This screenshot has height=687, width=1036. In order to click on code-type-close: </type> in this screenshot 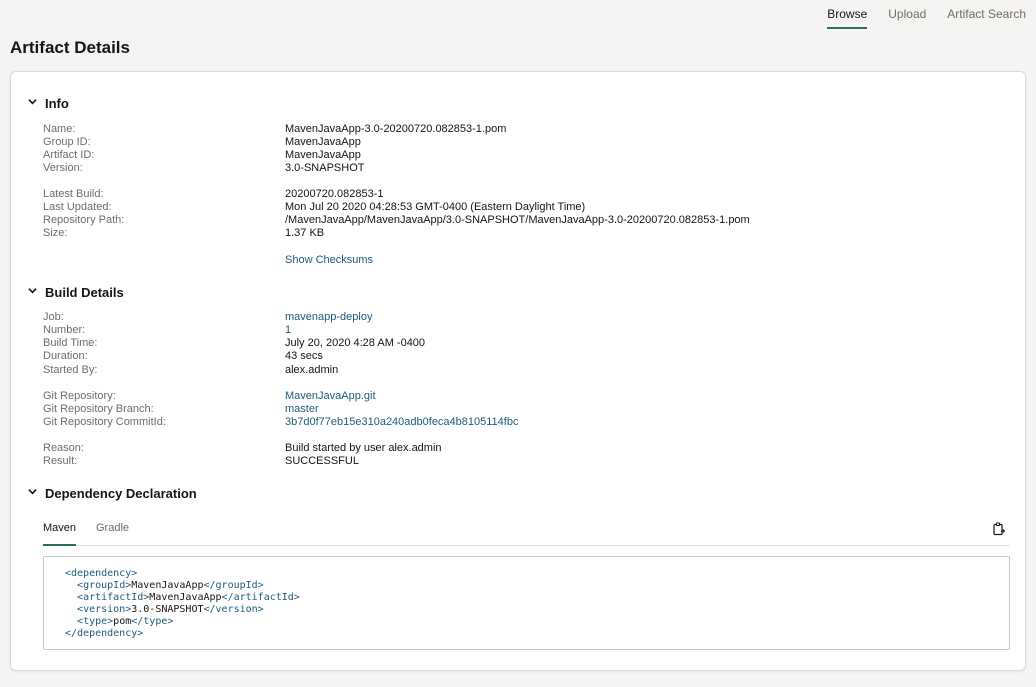, I will do `click(152, 621)`.